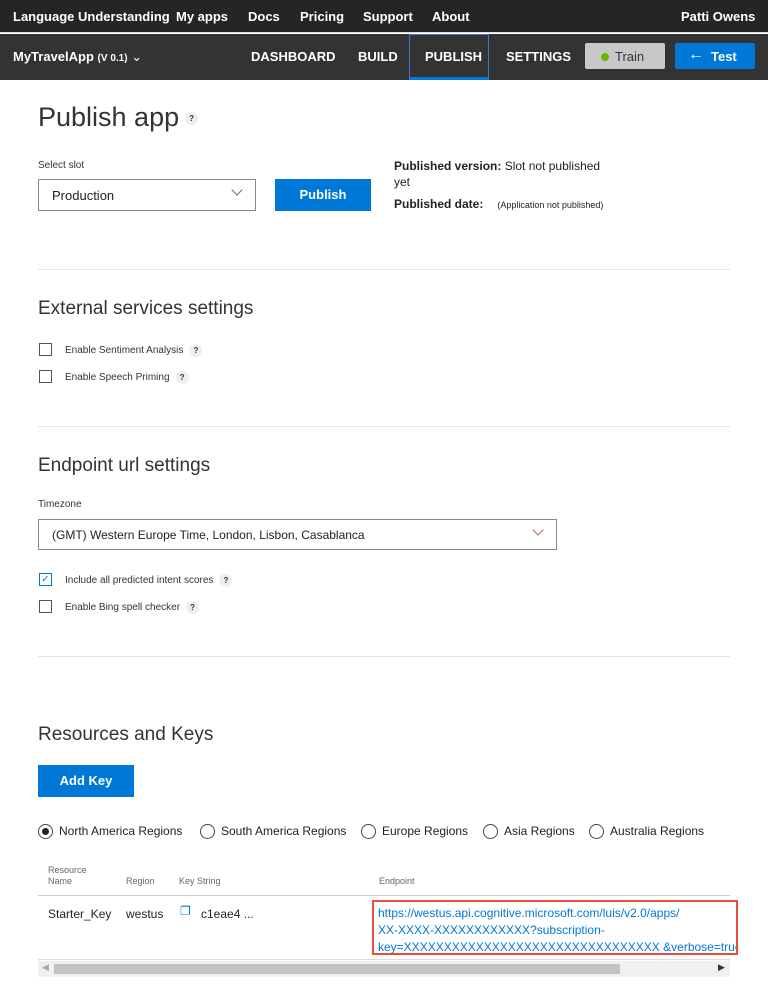 Image resolution: width=768 pixels, height=990 pixels. Describe the element at coordinates (264, 16) in the screenshot. I see `nav-docs: Docs` at that location.